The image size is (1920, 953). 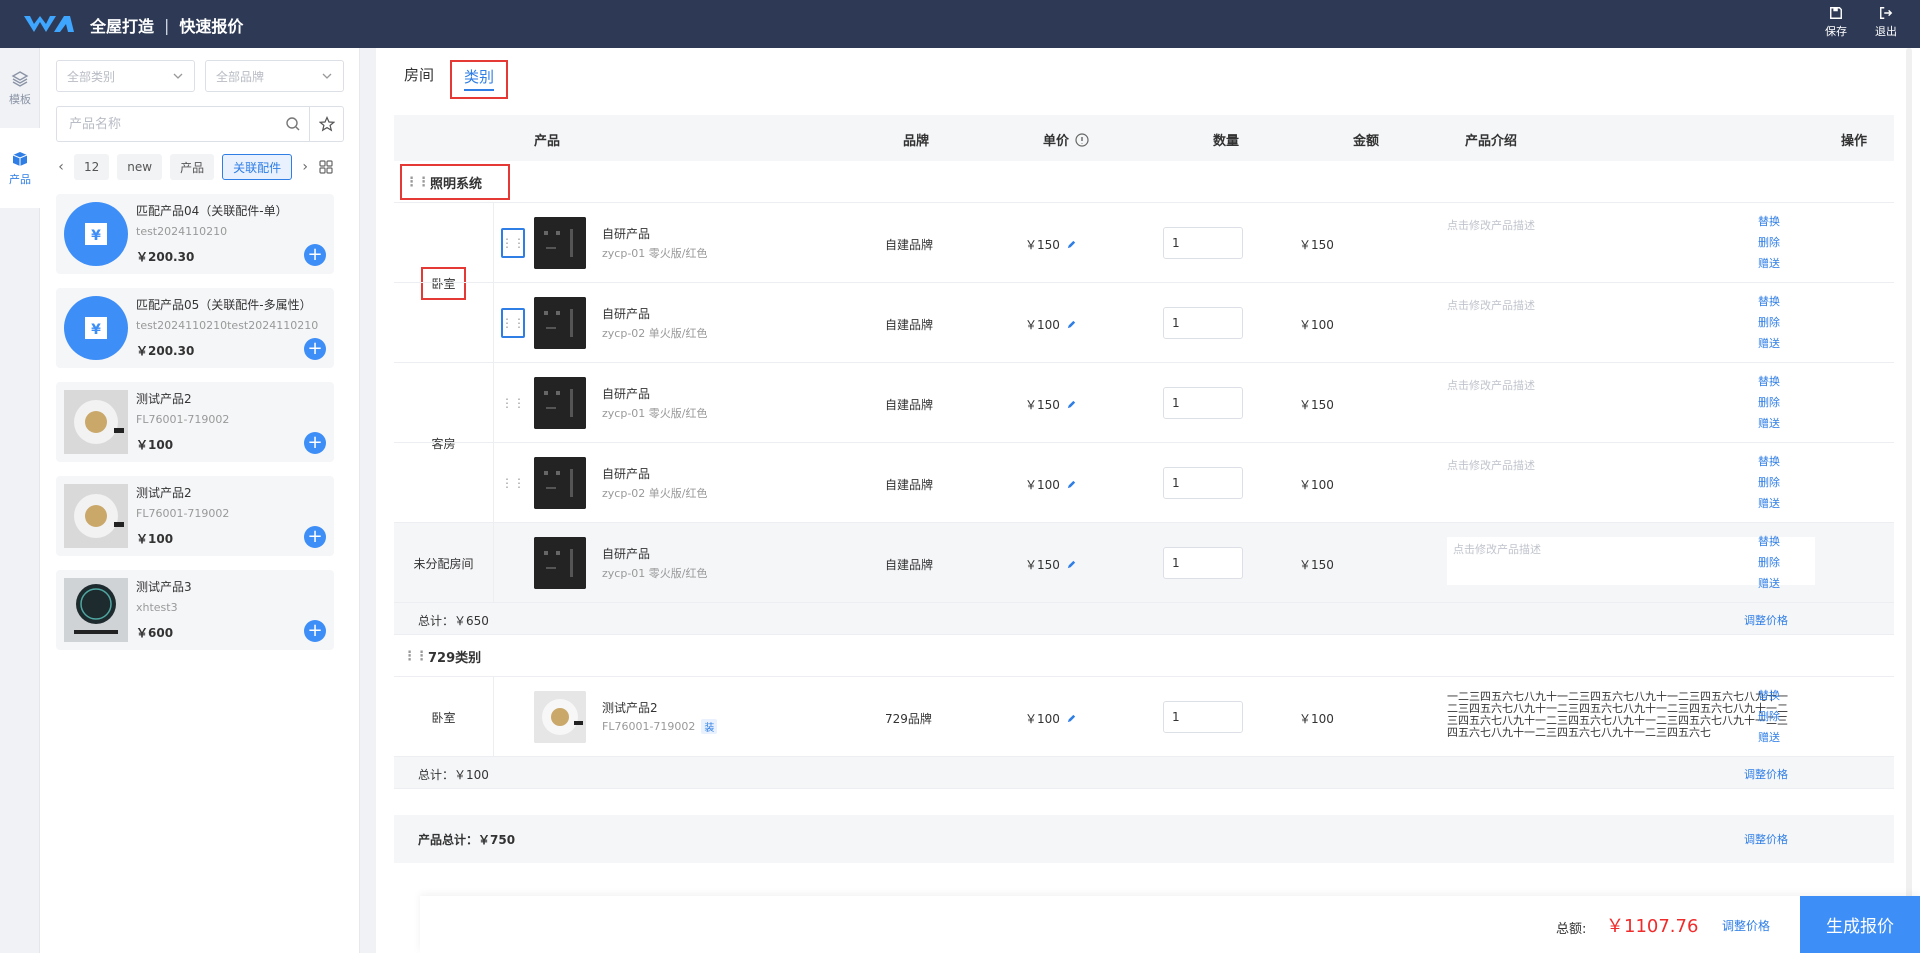 I want to click on save-label: 保存, so click(x=1836, y=31).